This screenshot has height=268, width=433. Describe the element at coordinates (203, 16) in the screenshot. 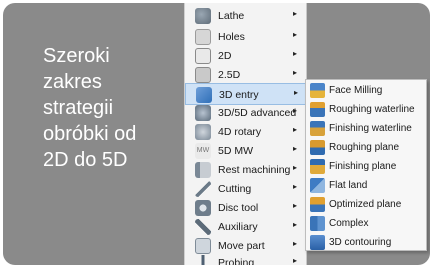

I see `lathe-icon` at that location.